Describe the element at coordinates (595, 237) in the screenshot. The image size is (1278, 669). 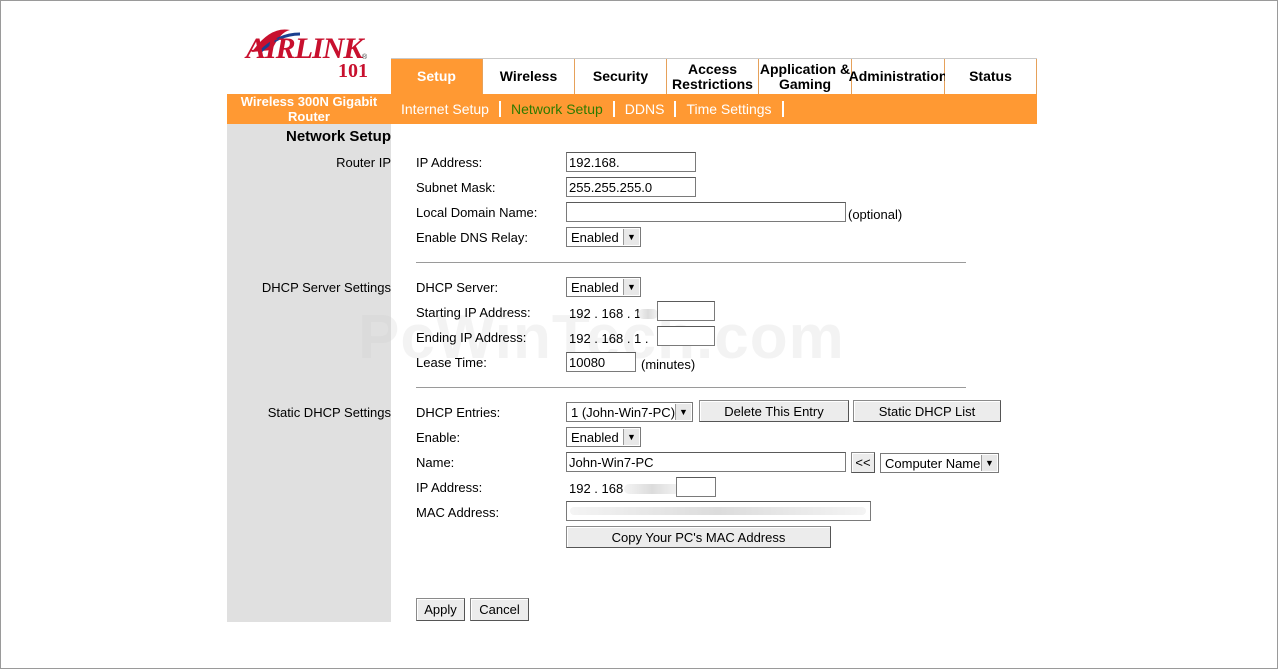
I see `dns-relay-value: Enabled` at that location.